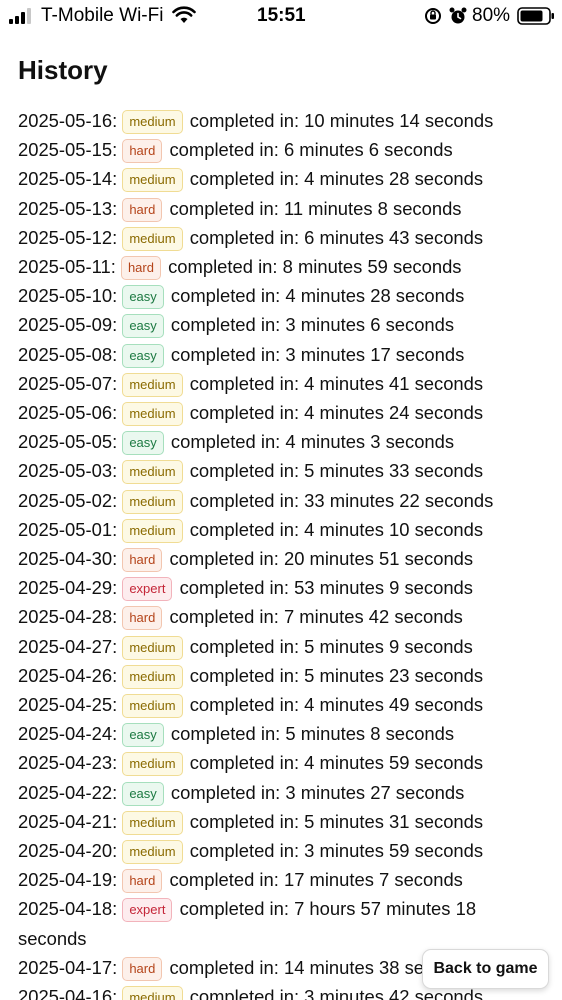  Describe the element at coordinates (68, 500) in the screenshot. I see `history-date: 2025-05-02:` at that location.